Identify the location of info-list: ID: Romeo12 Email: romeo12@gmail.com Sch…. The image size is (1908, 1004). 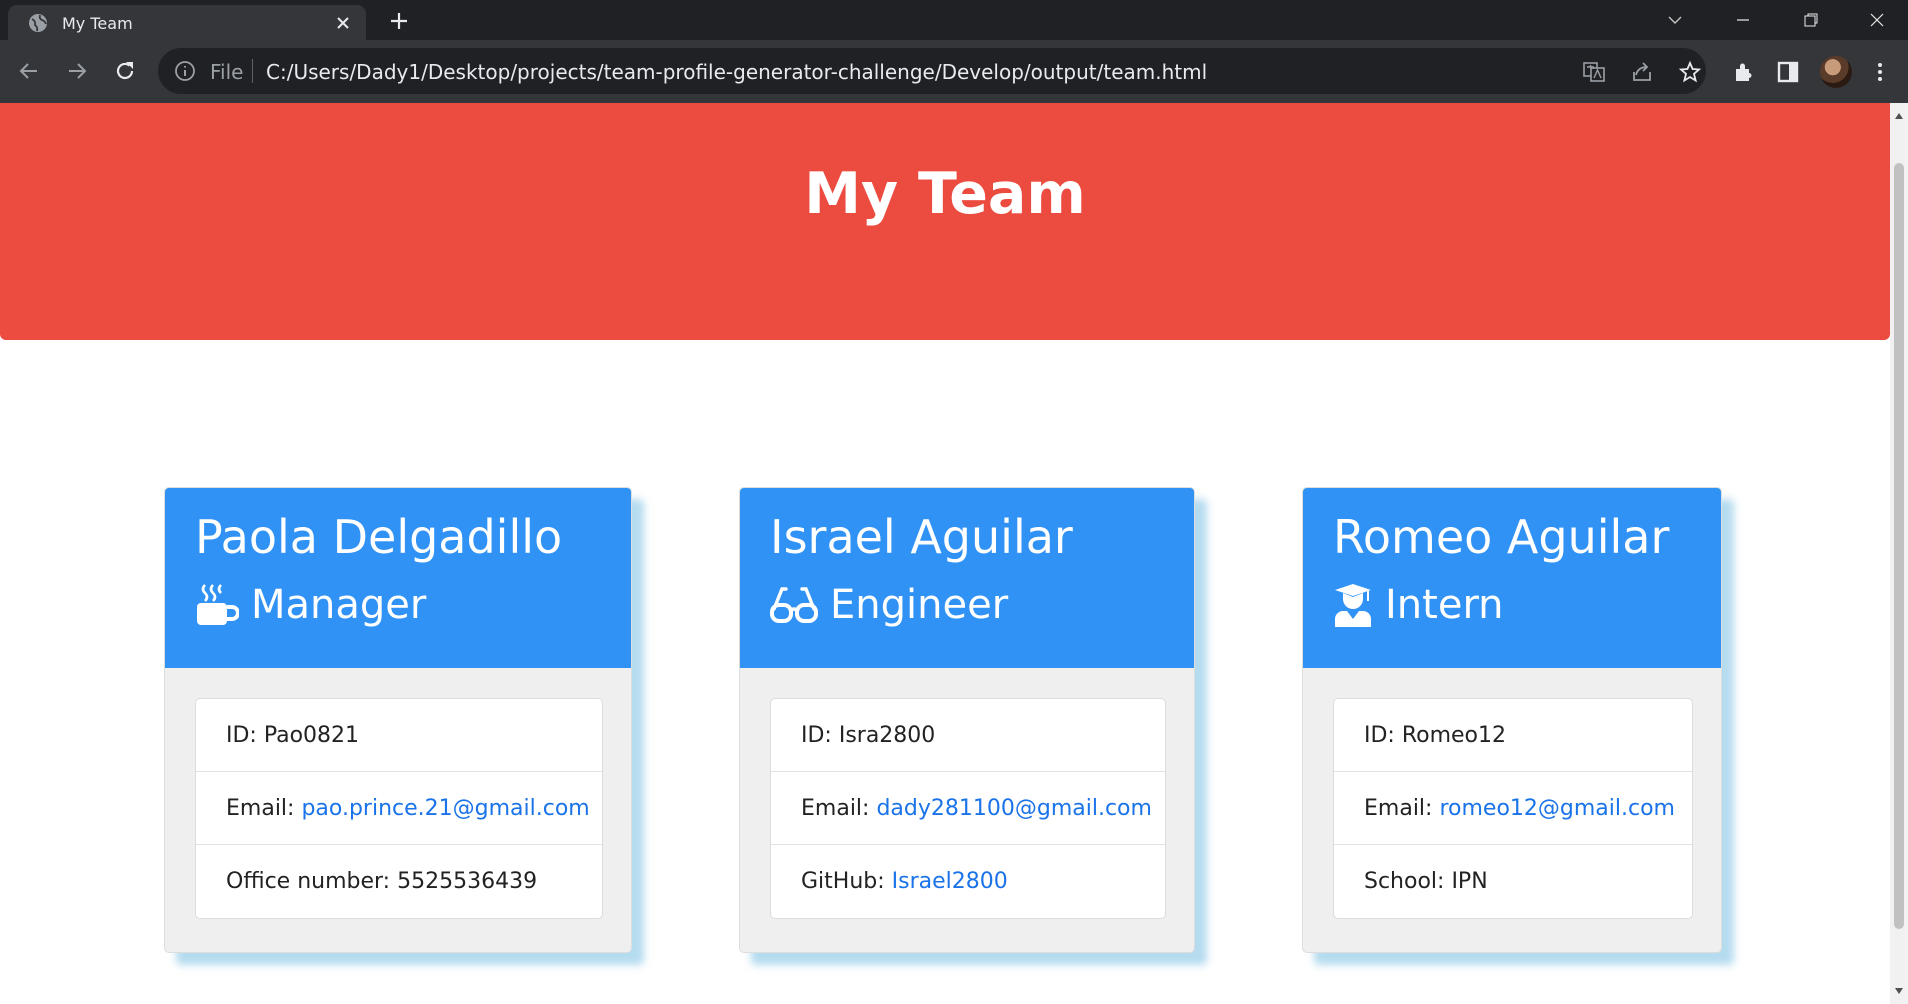
(1513, 808).